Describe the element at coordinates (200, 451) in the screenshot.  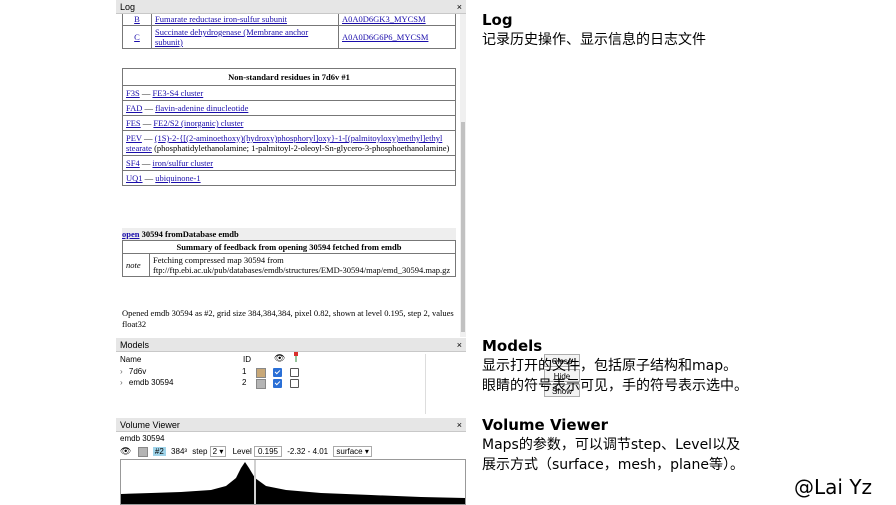
I see `step-label: step` at that location.